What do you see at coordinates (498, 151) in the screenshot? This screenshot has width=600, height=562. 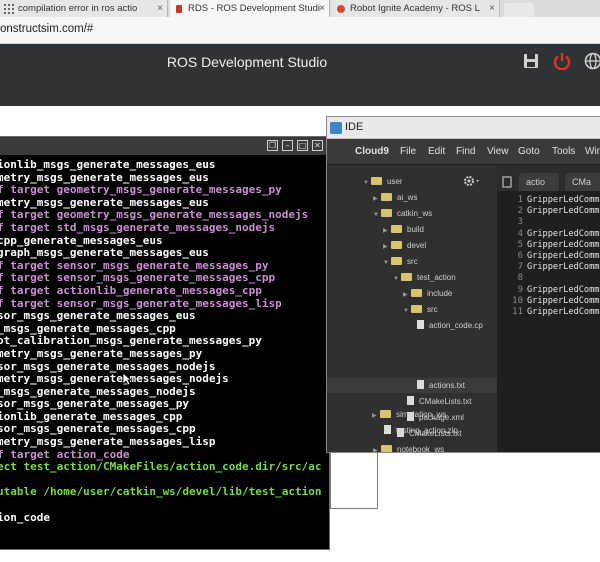 I see `menu-view: View` at bounding box center [498, 151].